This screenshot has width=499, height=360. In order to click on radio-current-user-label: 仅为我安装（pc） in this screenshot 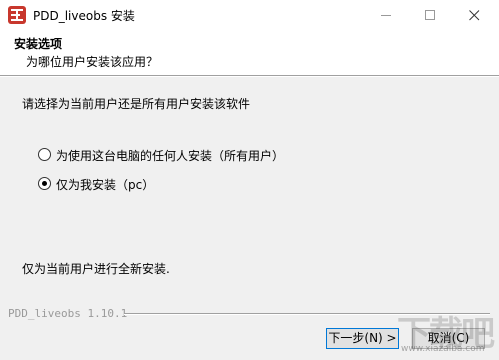, I will do `click(105, 185)`.